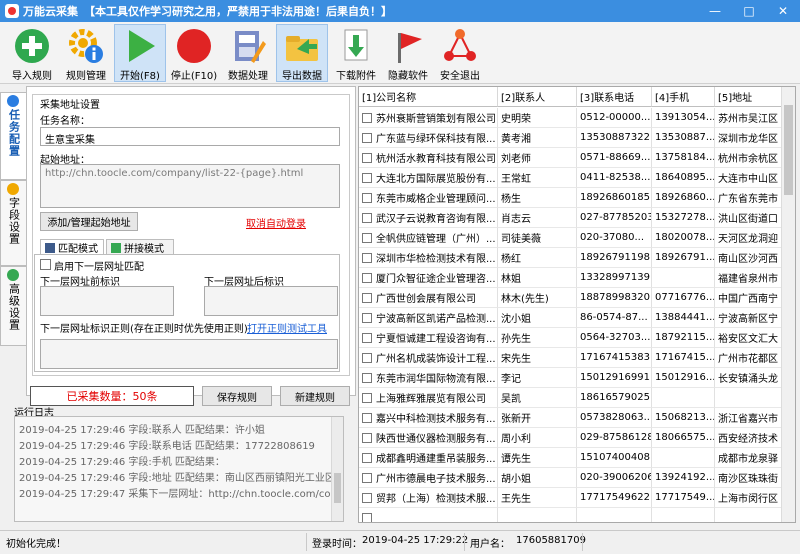 The image size is (800, 554). What do you see at coordinates (537, 278) in the screenshot?
I see `cell-contact: 林姐` at bounding box center [537, 278].